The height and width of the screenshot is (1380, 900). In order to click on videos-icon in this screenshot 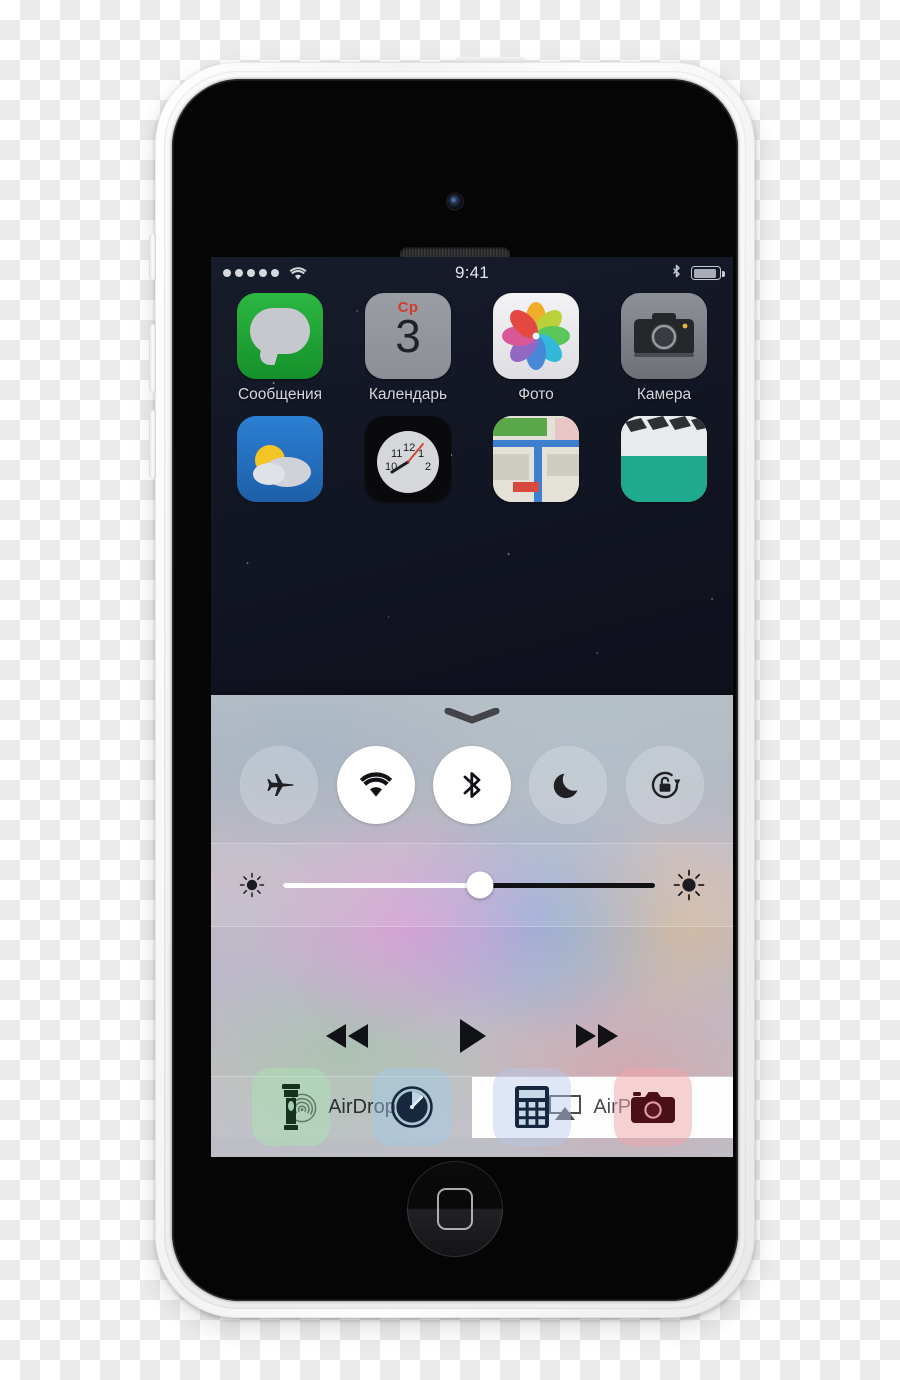, I will do `click(664, 459)`.